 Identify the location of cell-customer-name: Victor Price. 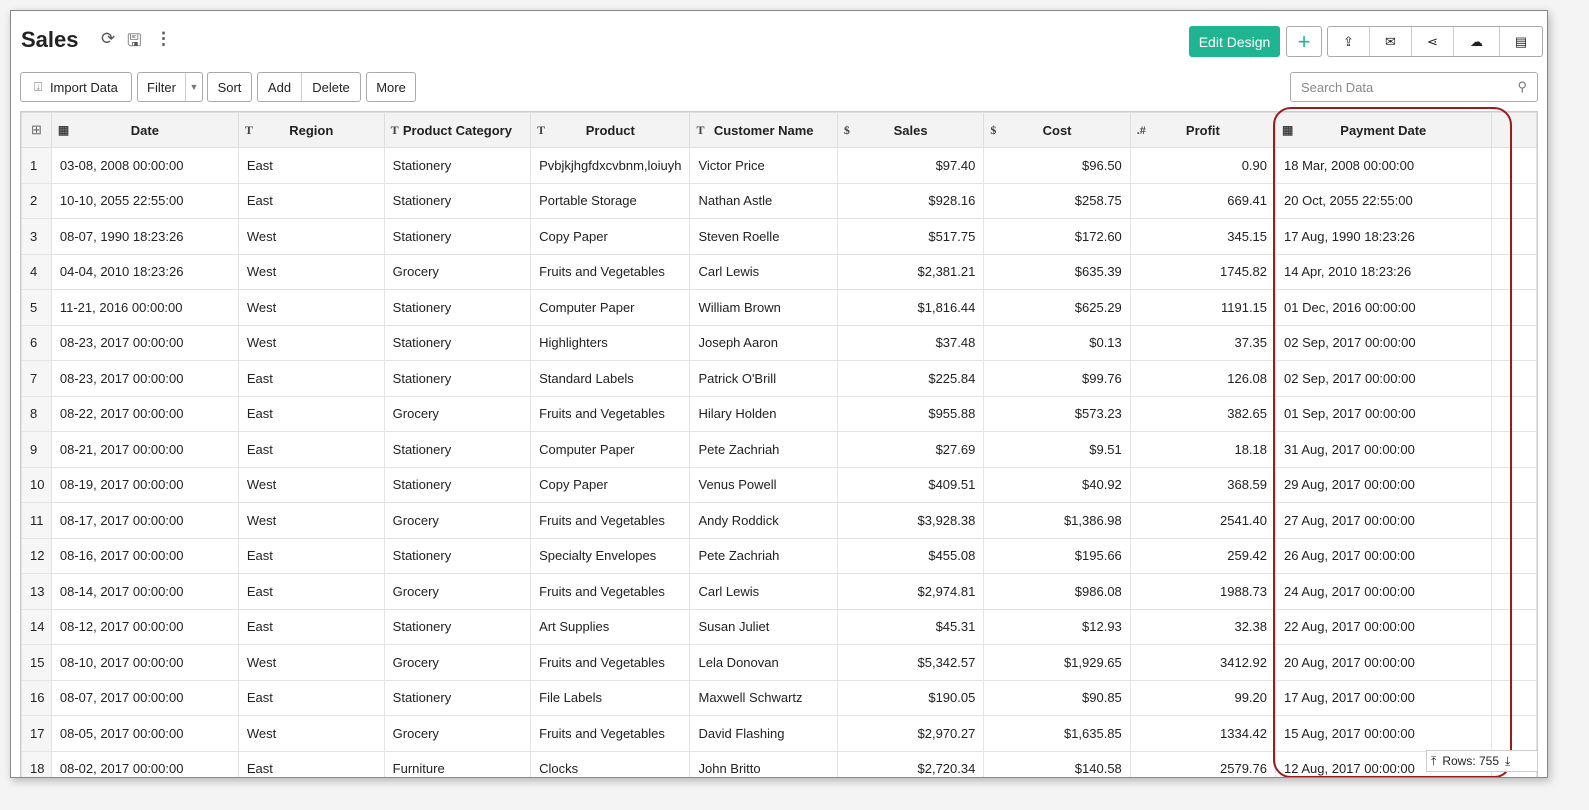
(763, 165).